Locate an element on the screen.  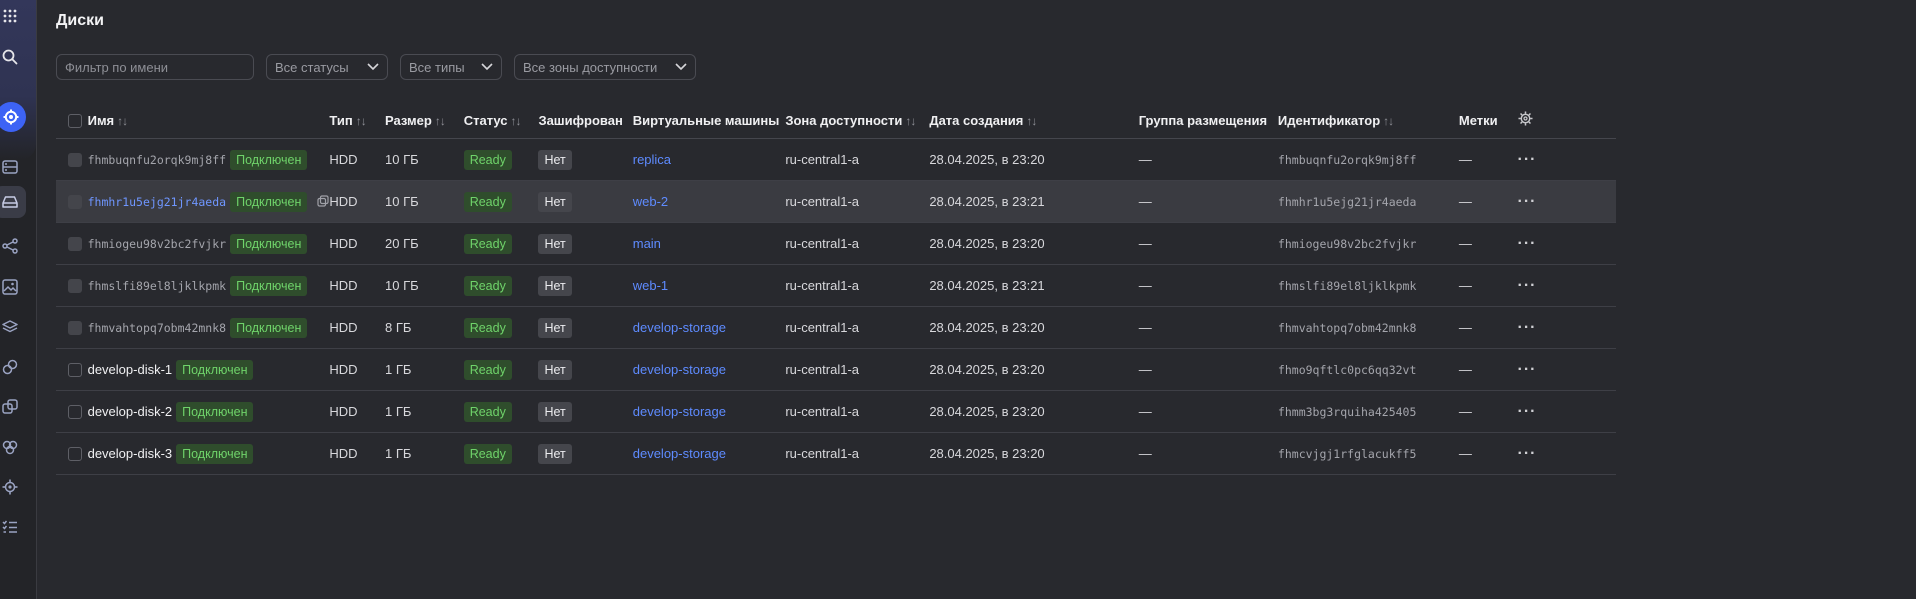
search-icon is located at coordinates (10, 57).